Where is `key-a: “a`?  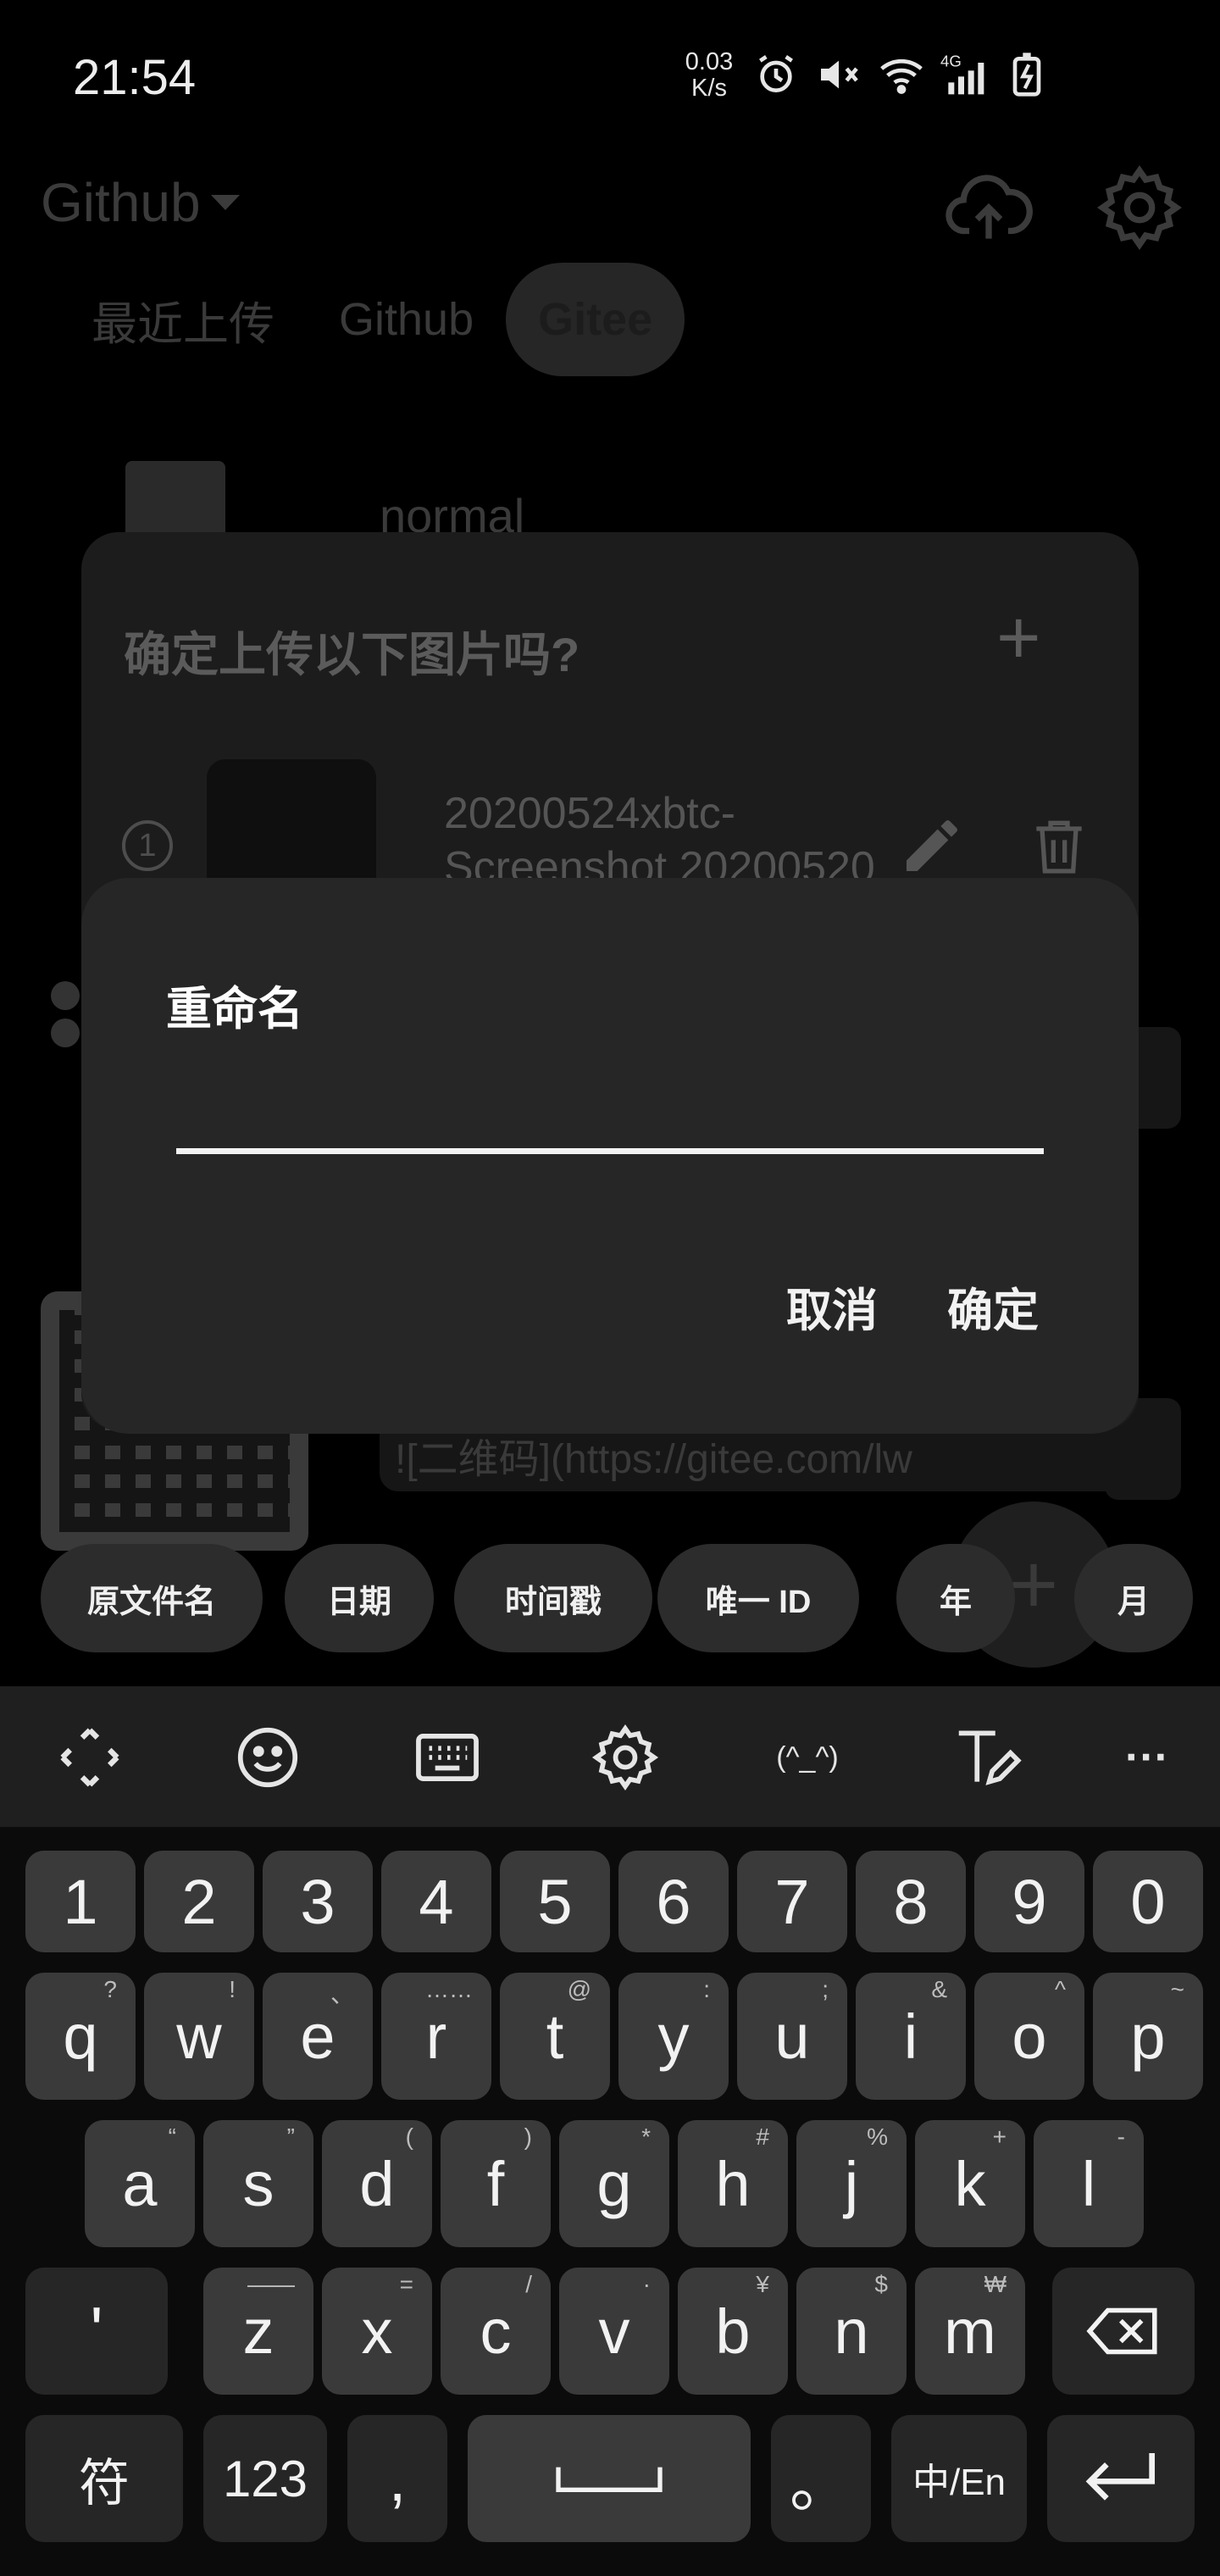
key-a: “a is located at coordinates (140, 2183).